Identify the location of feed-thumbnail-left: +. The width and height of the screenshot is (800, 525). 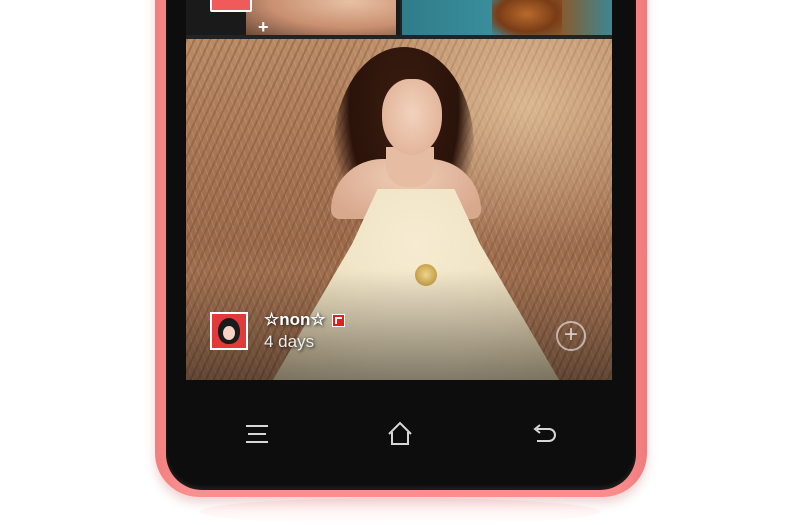
(294, 17).